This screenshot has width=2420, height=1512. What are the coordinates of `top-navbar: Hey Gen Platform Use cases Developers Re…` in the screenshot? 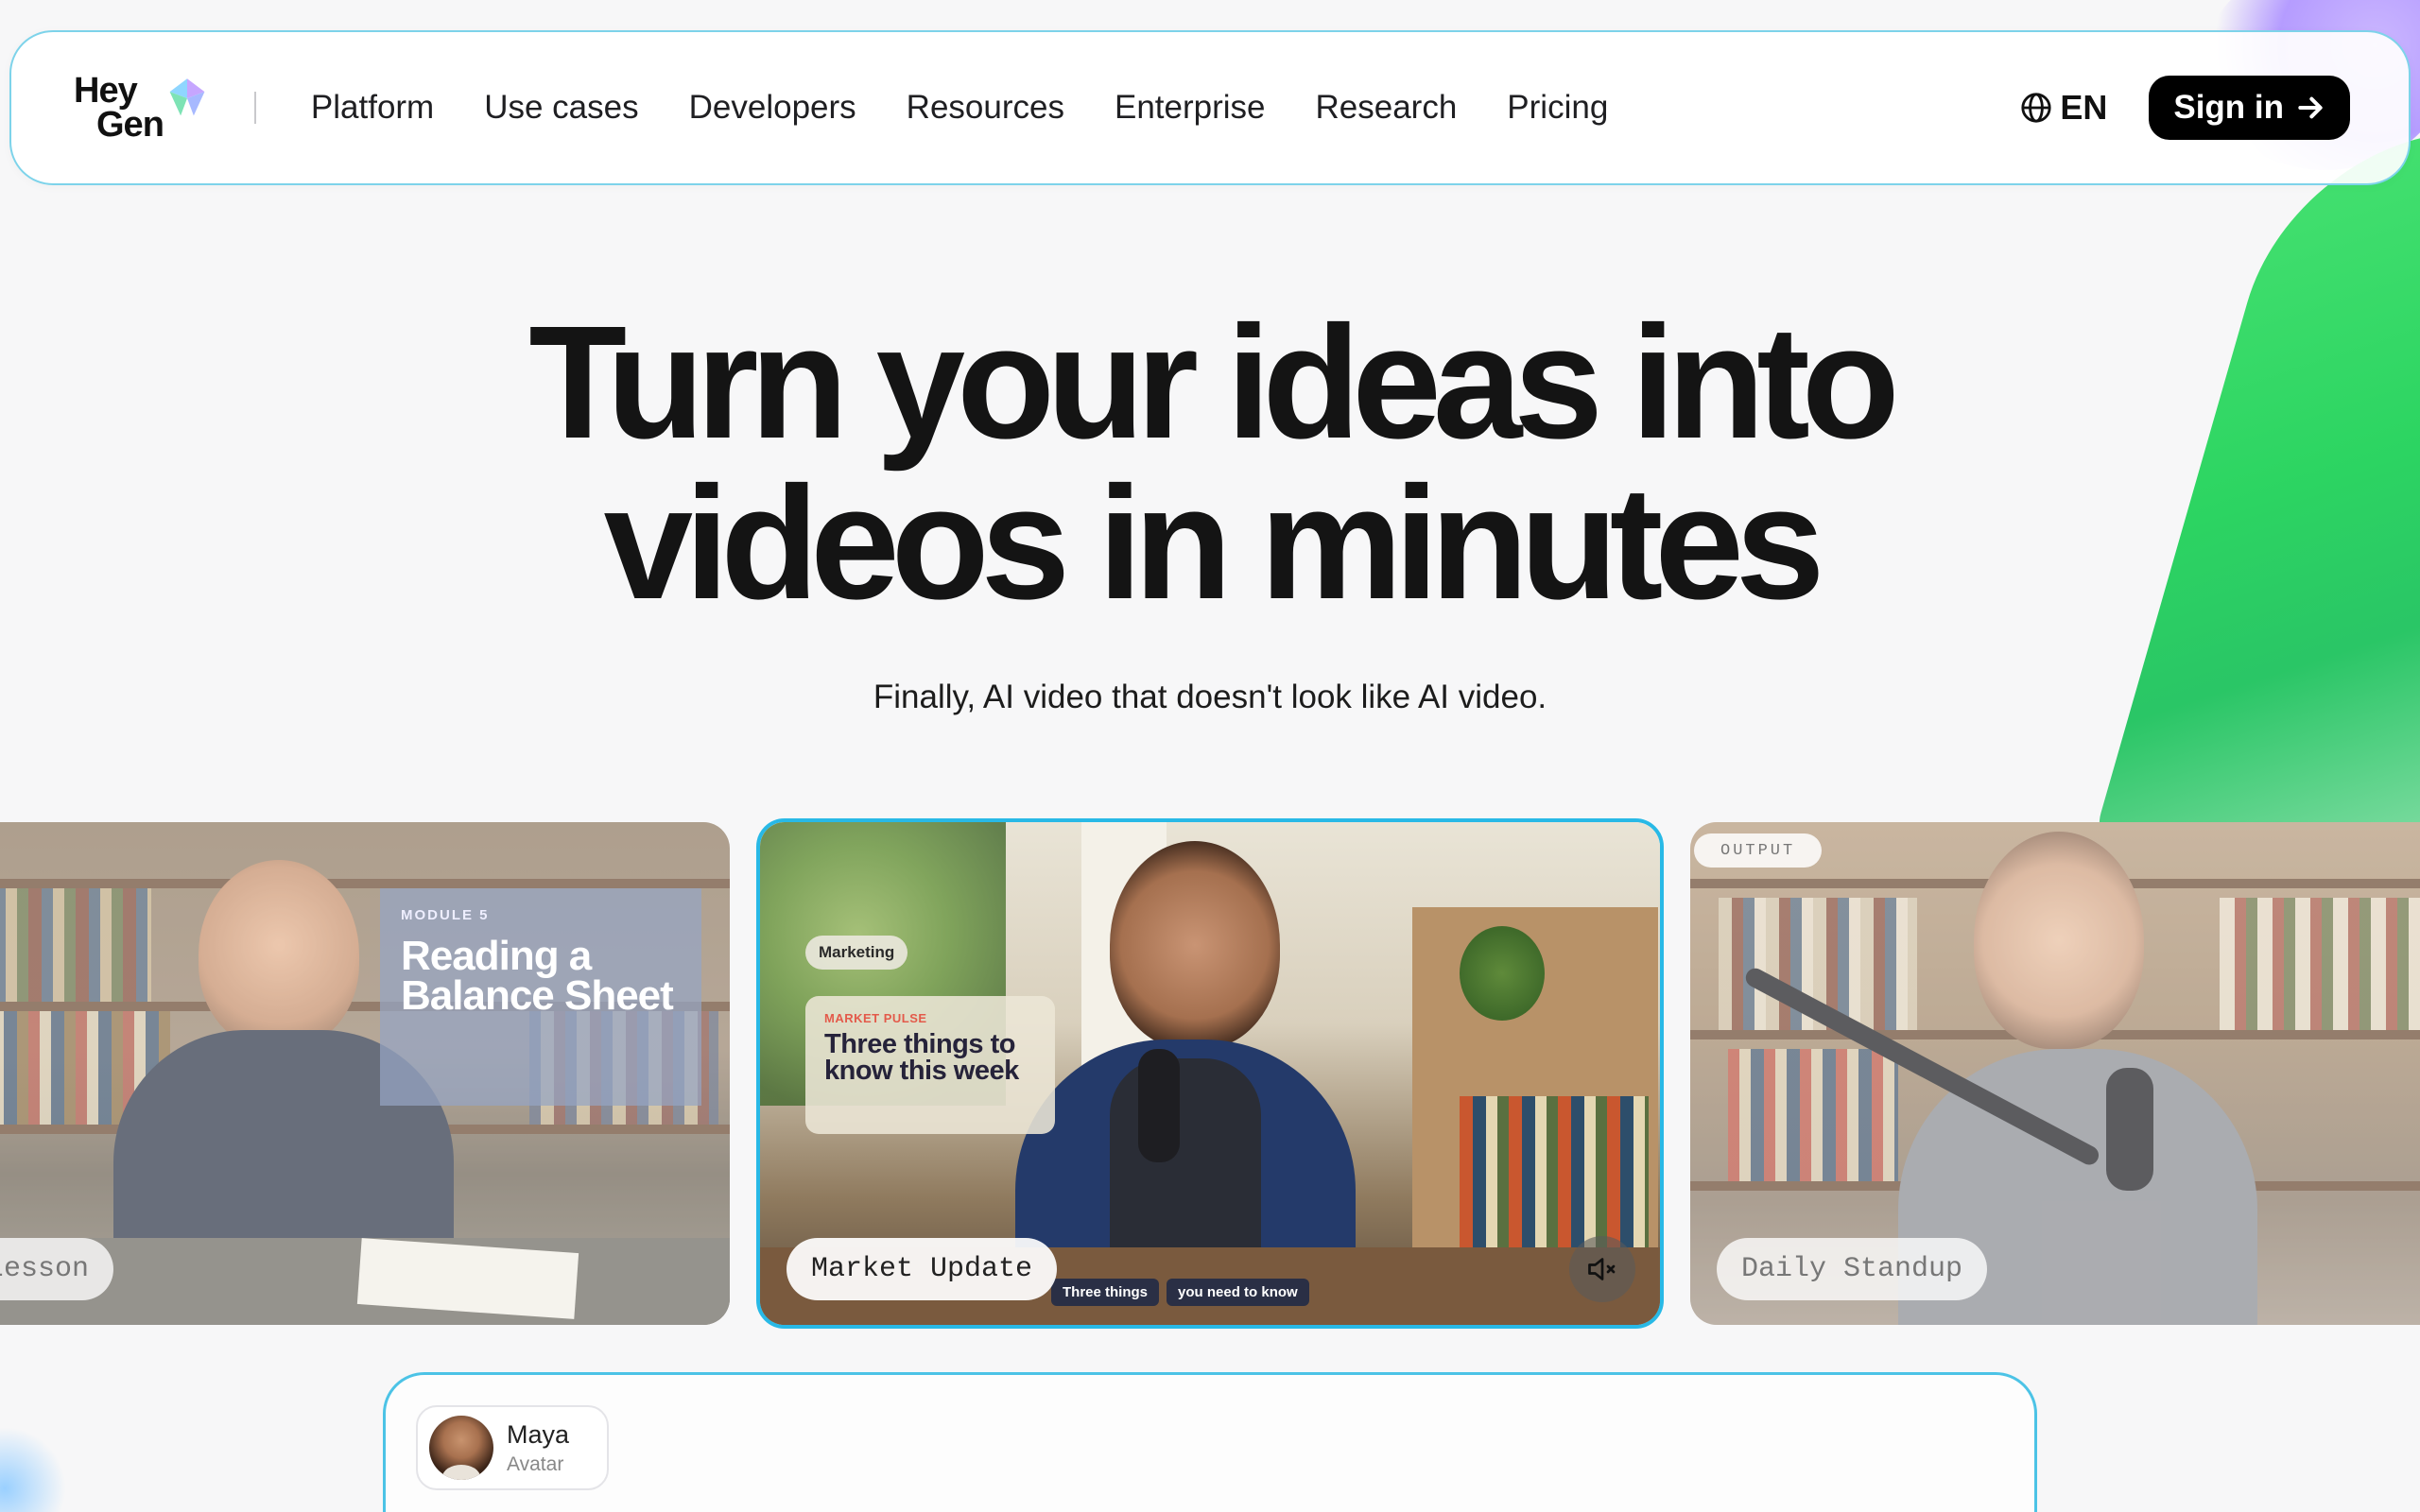 It's located at (1210, 107).